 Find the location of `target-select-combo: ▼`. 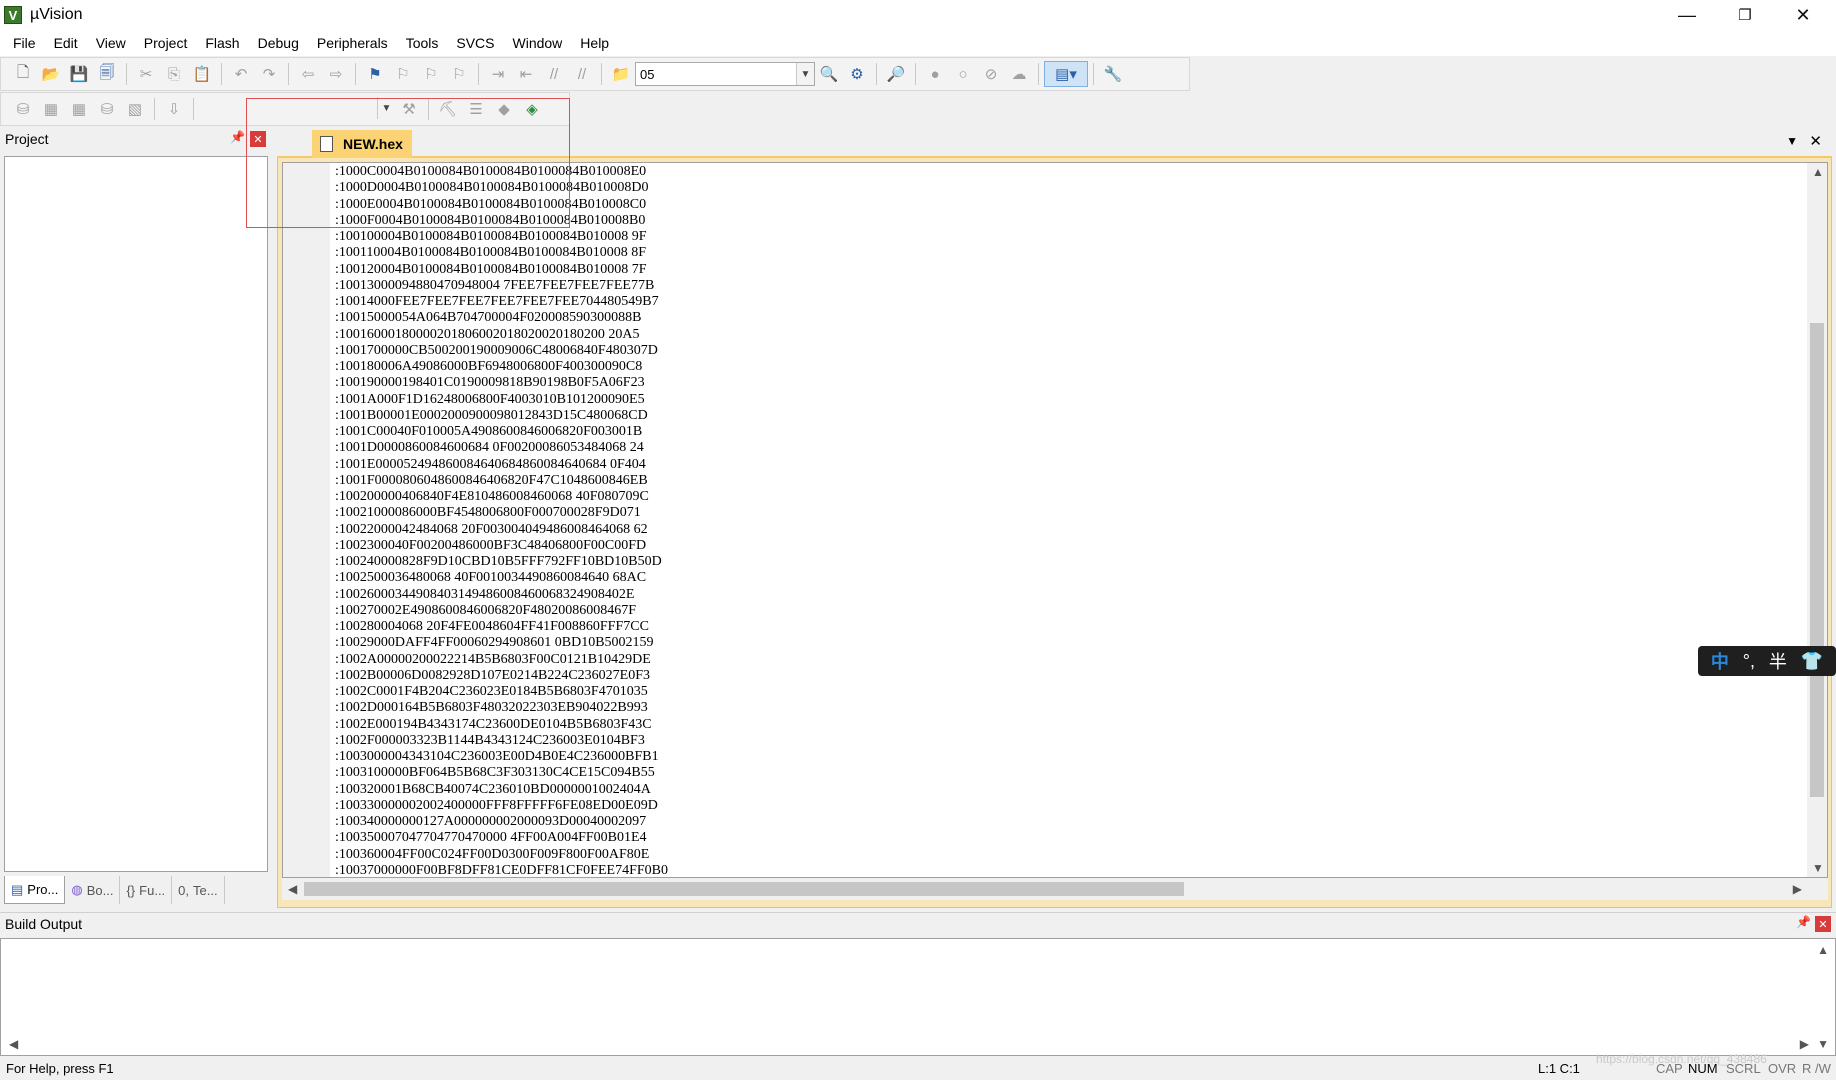

target-select-combo: ▼ is located at coordinates (386, 109).